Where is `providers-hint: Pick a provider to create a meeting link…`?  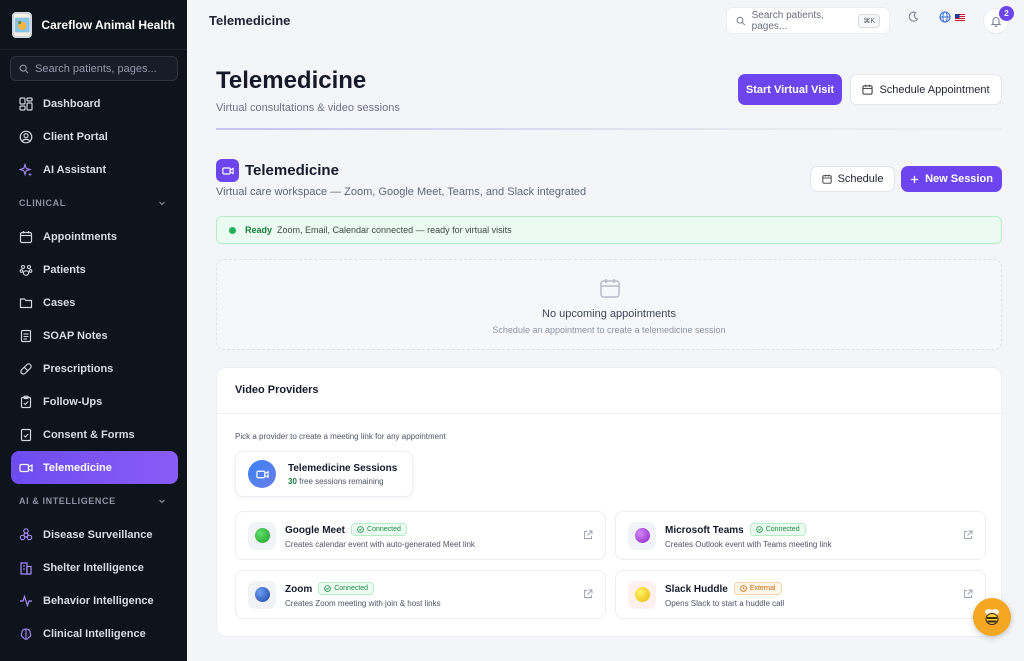 providers-hint: Pick a provider to create a meeting link… is located at coordinates (340, 436).